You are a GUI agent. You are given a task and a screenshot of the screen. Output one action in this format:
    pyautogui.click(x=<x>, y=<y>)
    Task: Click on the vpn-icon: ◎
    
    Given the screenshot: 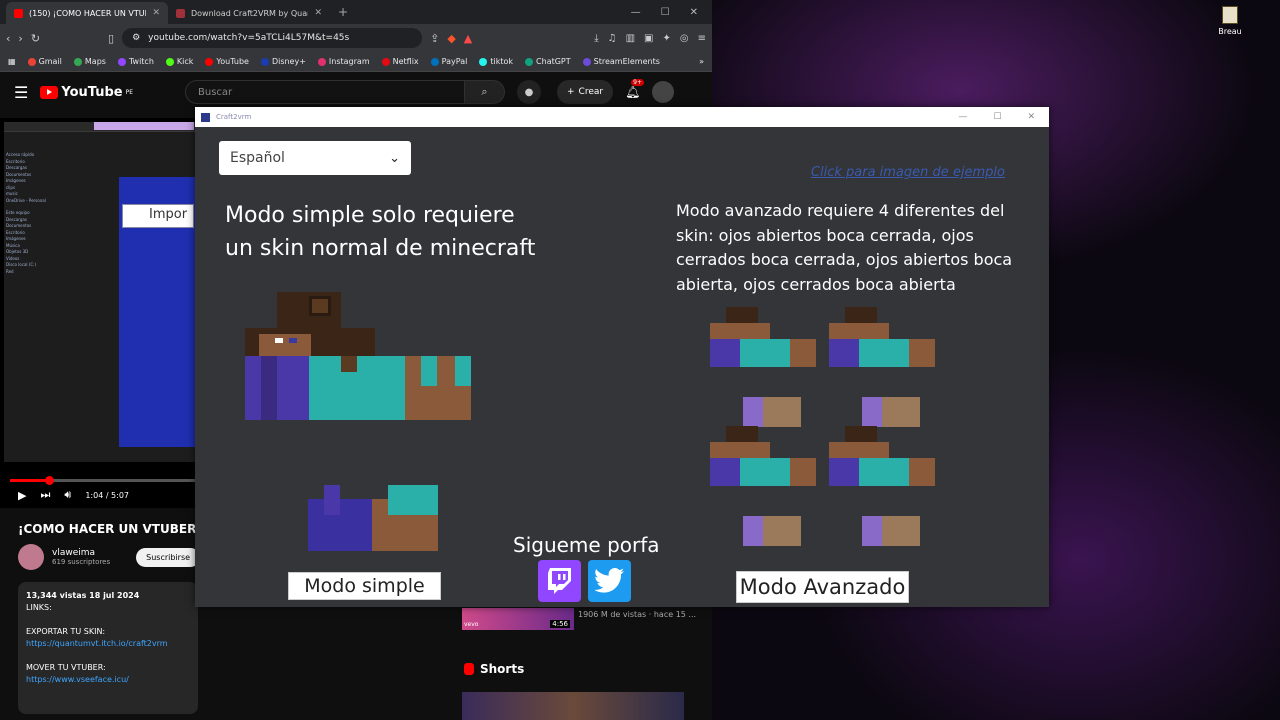 What is the action you would take?
    pyautogui.click(x=684, y=38)
    